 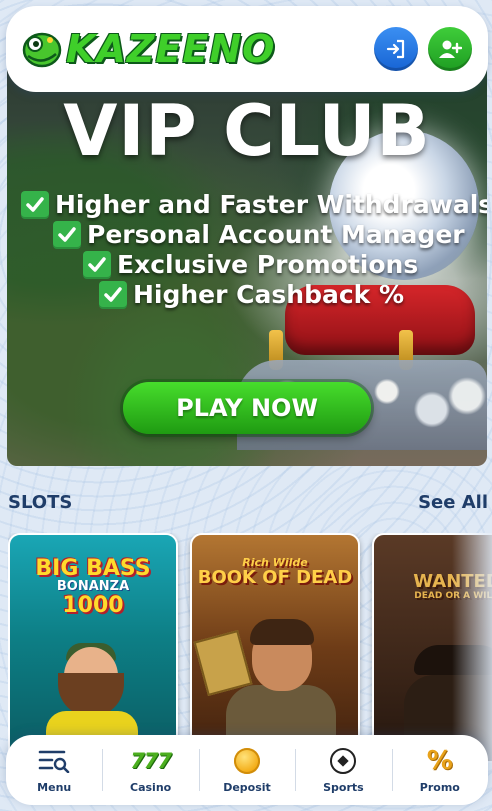 I want to click on section-title: SLOTS, so click(x=40, y=502).